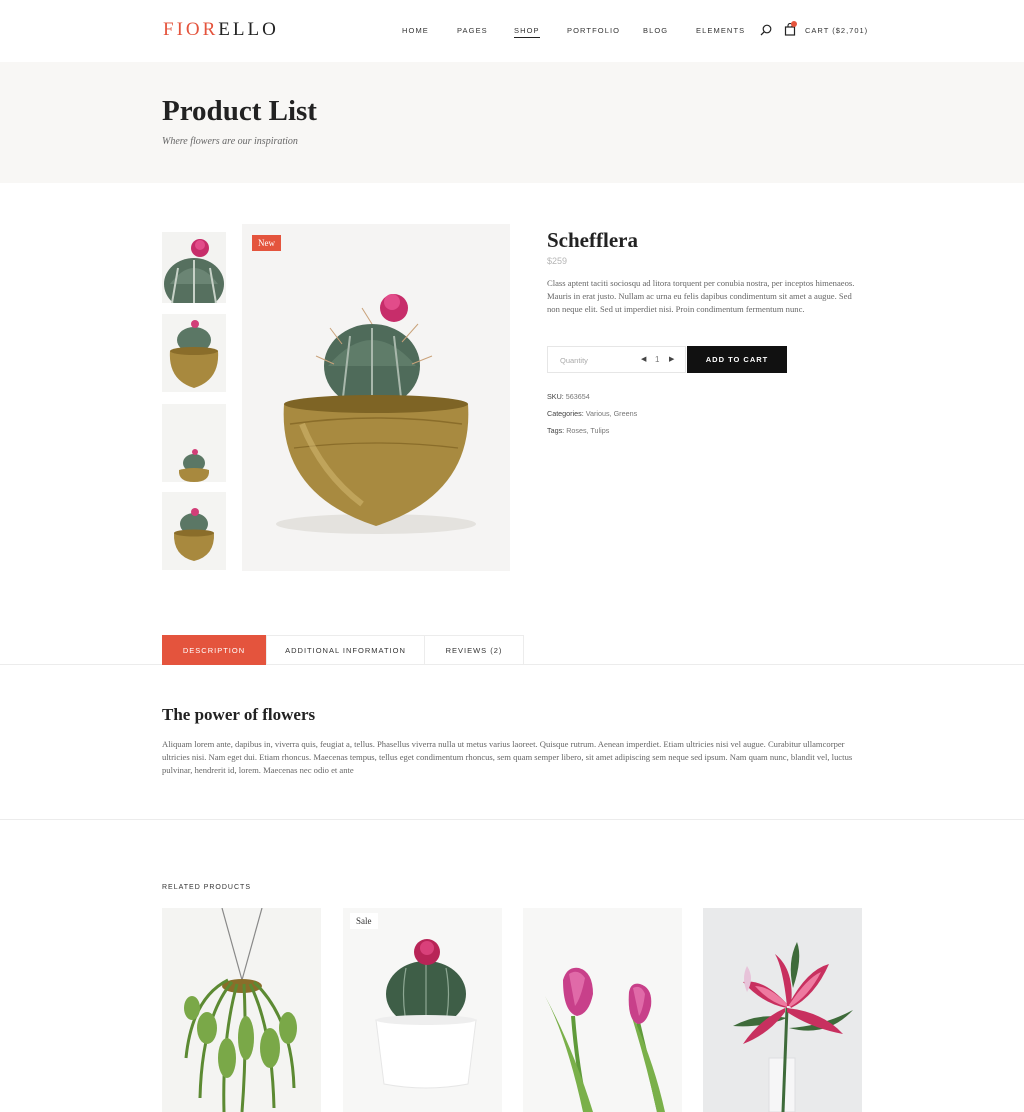 The width and height of the screenshot is (1024, 1112). Describe the element at coordinates (737, 359) in the screenshot. I see `add-to-cart-button: ADD TO CART` at that location.